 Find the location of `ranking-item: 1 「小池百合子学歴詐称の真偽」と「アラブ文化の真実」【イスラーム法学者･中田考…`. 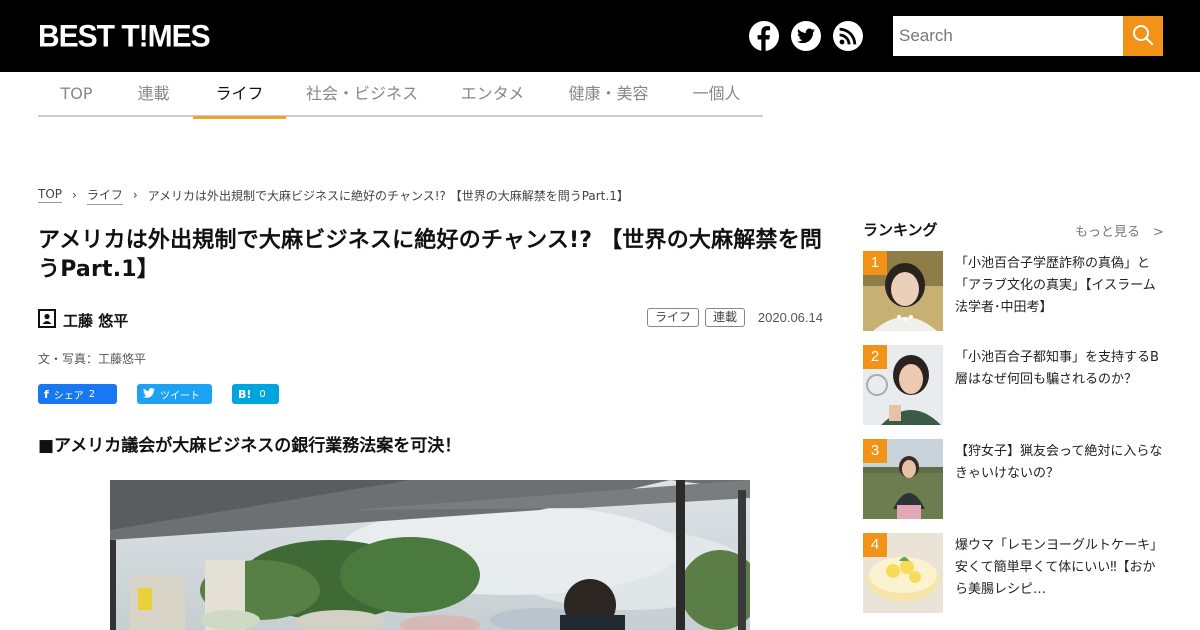

ranking-item: 1 「小池百合子学歴詐称の真偽」と「アラブ文化の真実」【イスラーム法学者･中田考… is located at coordinates (1013, 291).